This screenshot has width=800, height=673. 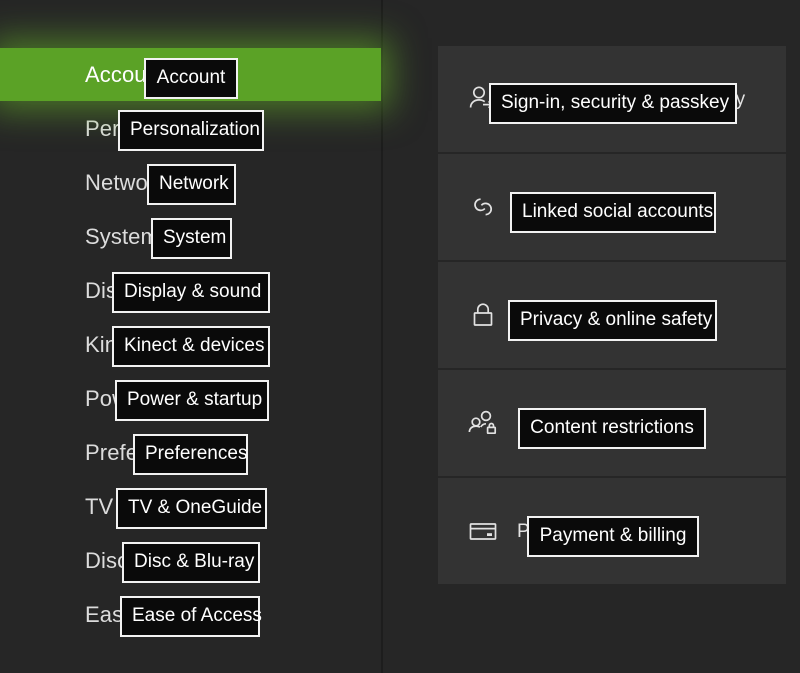 What do you see at coordinates (483, 207) in the screenshot?
I see `link-icon` at bounding box center [483, 207].